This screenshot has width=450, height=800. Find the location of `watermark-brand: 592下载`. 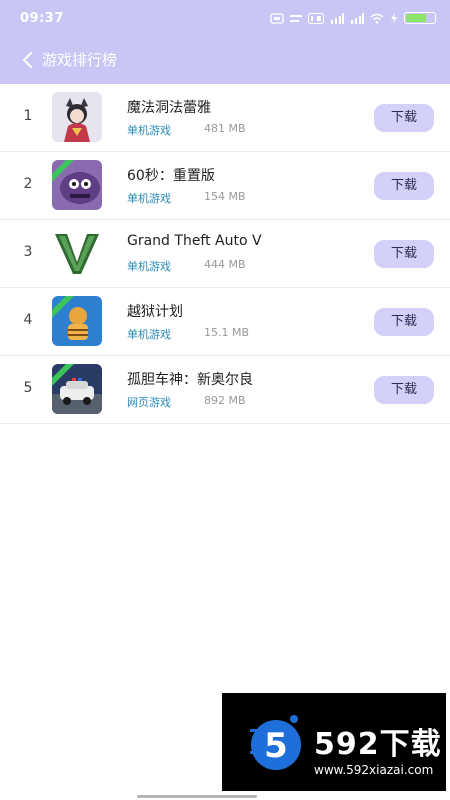

watermark-brand: 592下载 is located at coordinates (378, 744).